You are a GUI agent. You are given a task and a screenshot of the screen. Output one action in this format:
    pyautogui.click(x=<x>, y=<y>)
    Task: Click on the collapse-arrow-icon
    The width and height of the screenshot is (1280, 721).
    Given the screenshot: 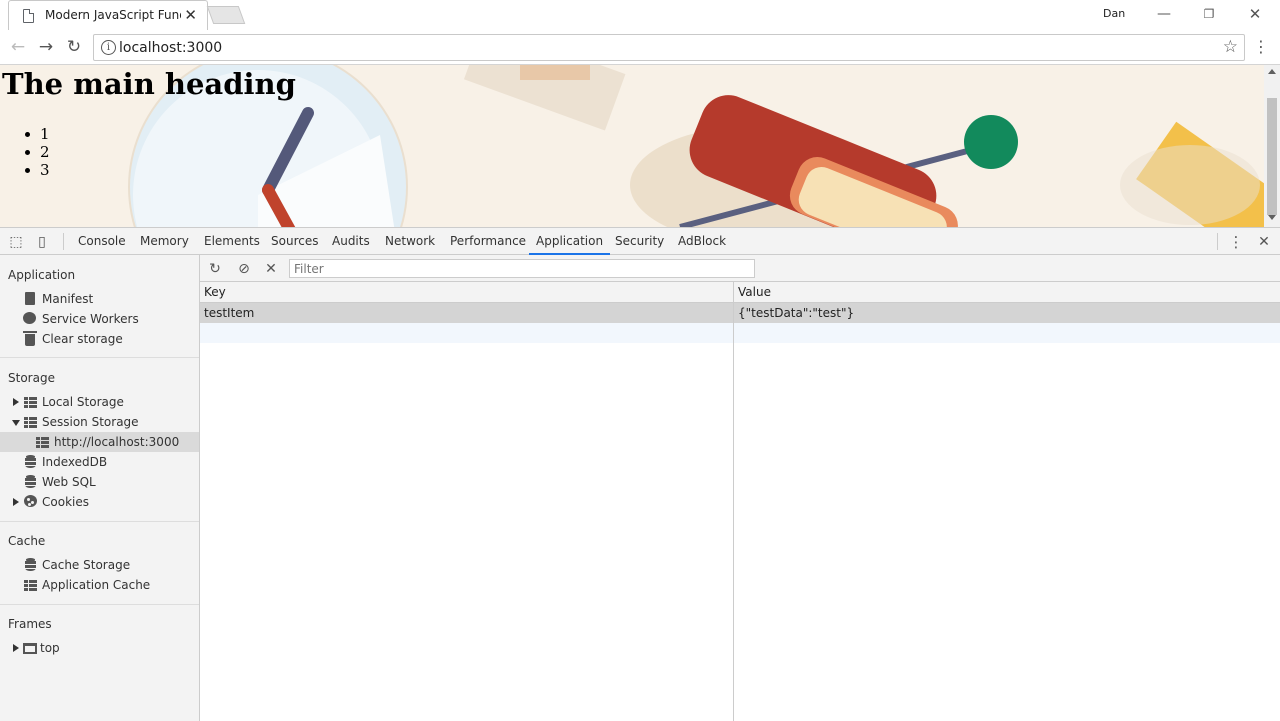 What is the action you would take?
    pyautogui.click(x=16, y=423)
    